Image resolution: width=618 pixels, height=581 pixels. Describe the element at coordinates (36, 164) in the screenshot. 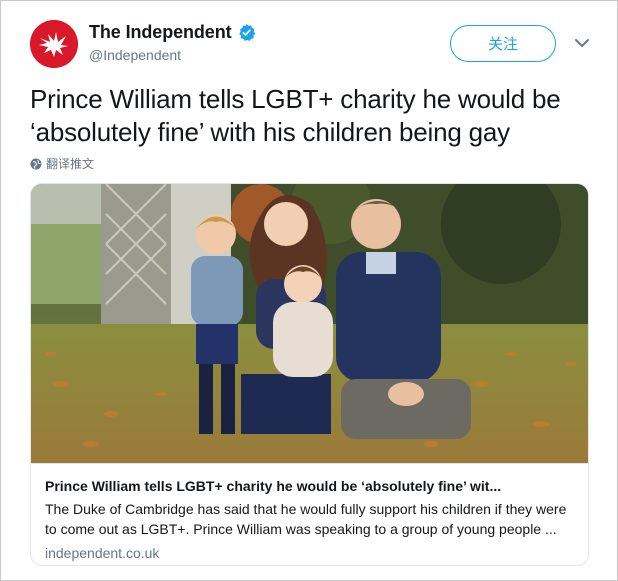

I see `globe-icon` at that location.